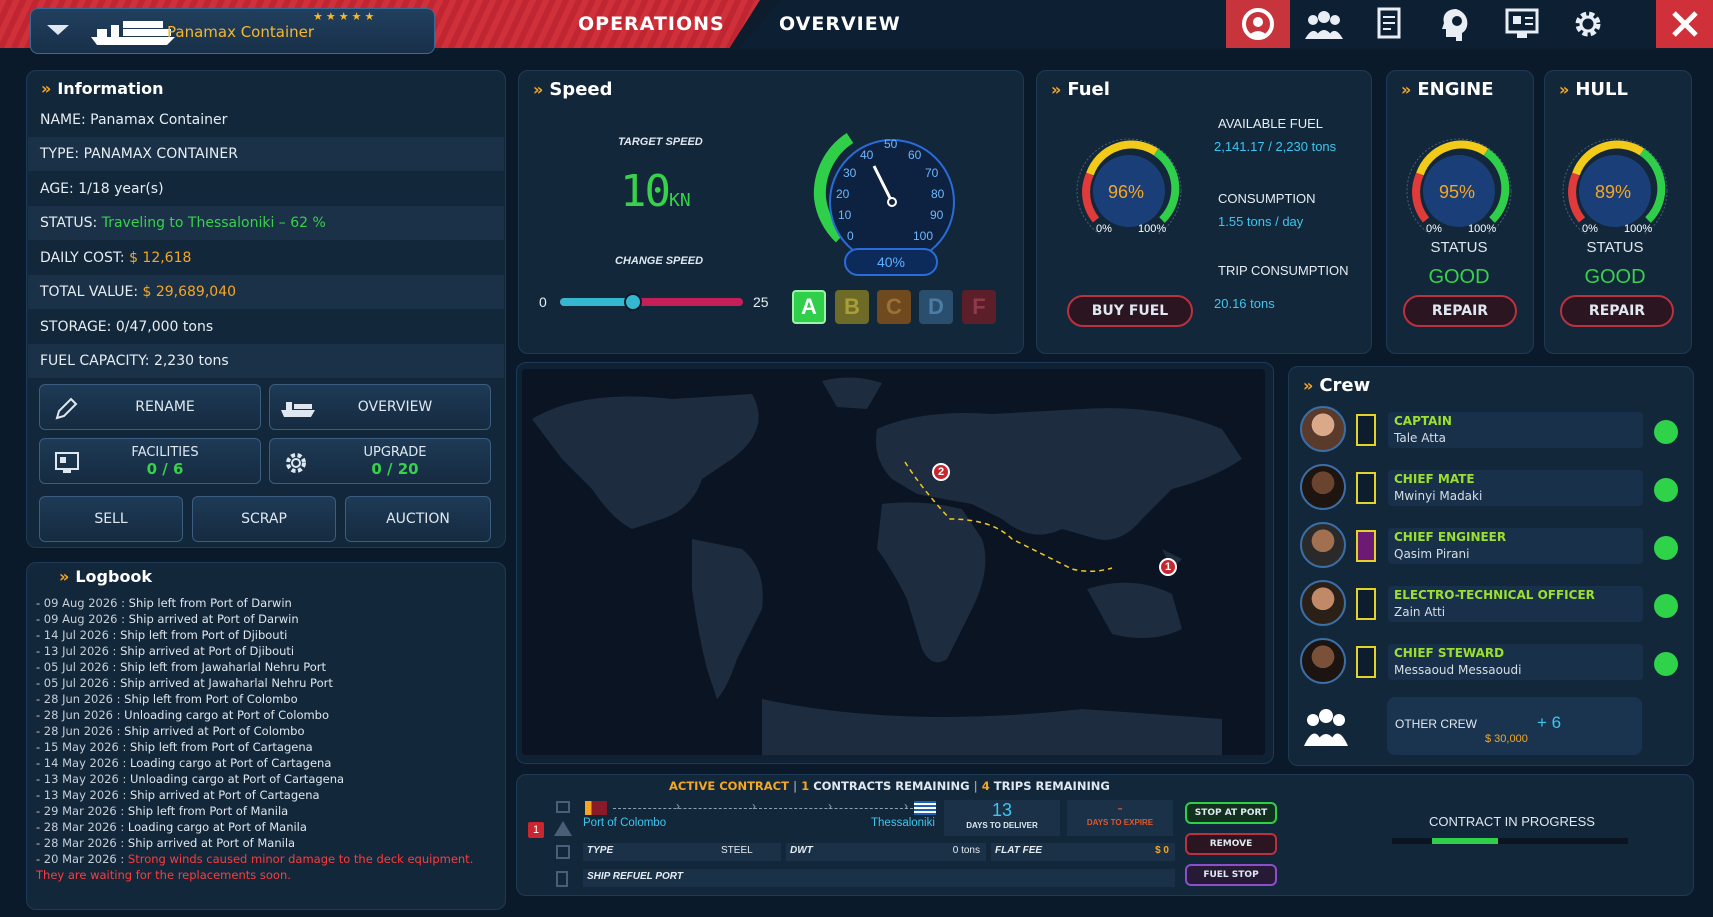 Image resolution: width=1713 pixels, height=917 pixels. Describe the element at coordinates (852, 307) in the screenshot. I see `grade-b: B` at that location.